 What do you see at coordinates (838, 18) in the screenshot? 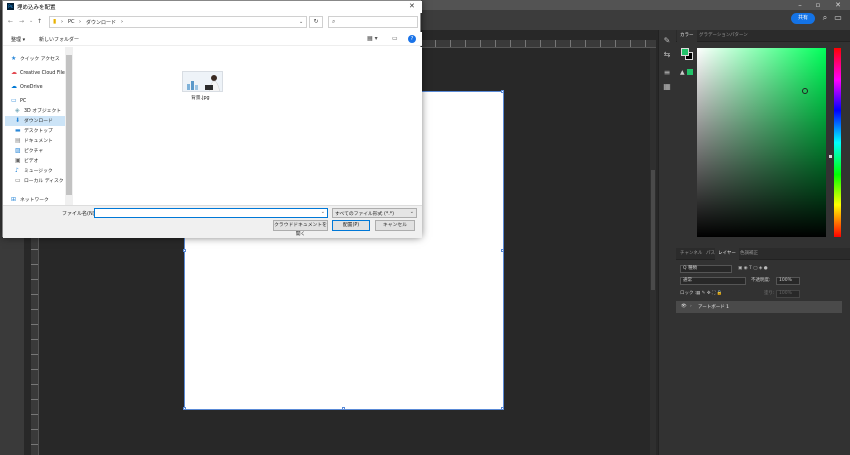
I see `workspace-icon: ▭` at bounding box center [838, 18].